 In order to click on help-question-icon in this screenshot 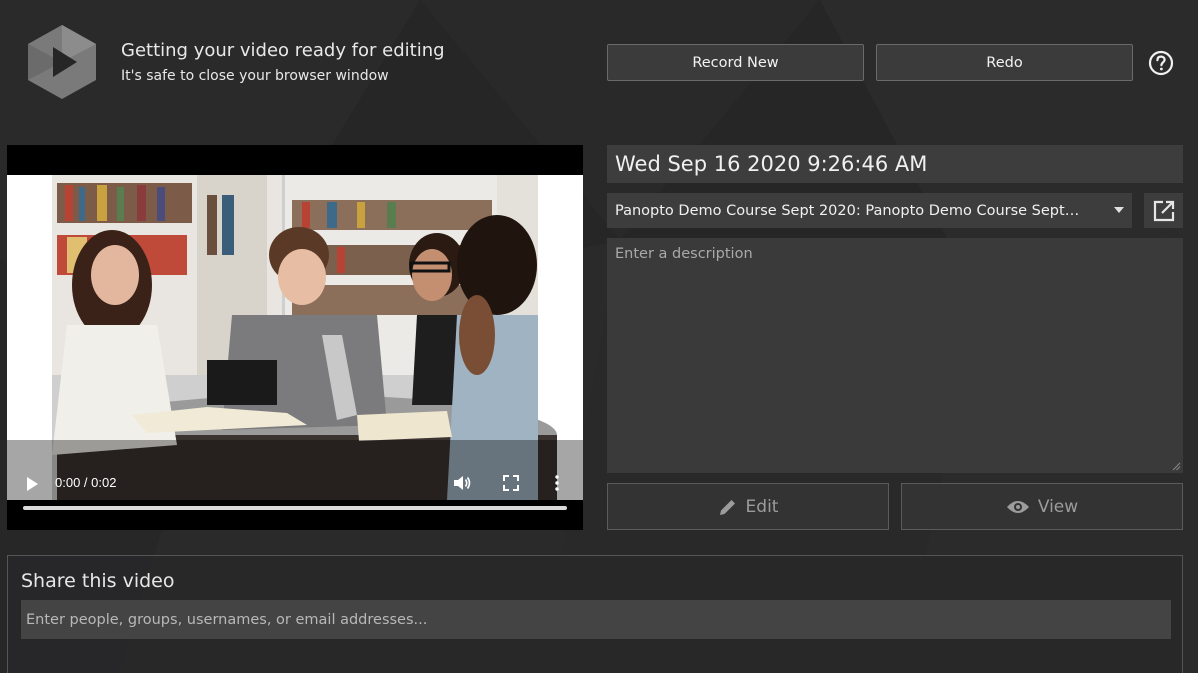, I will do `click(1161, 63)`.